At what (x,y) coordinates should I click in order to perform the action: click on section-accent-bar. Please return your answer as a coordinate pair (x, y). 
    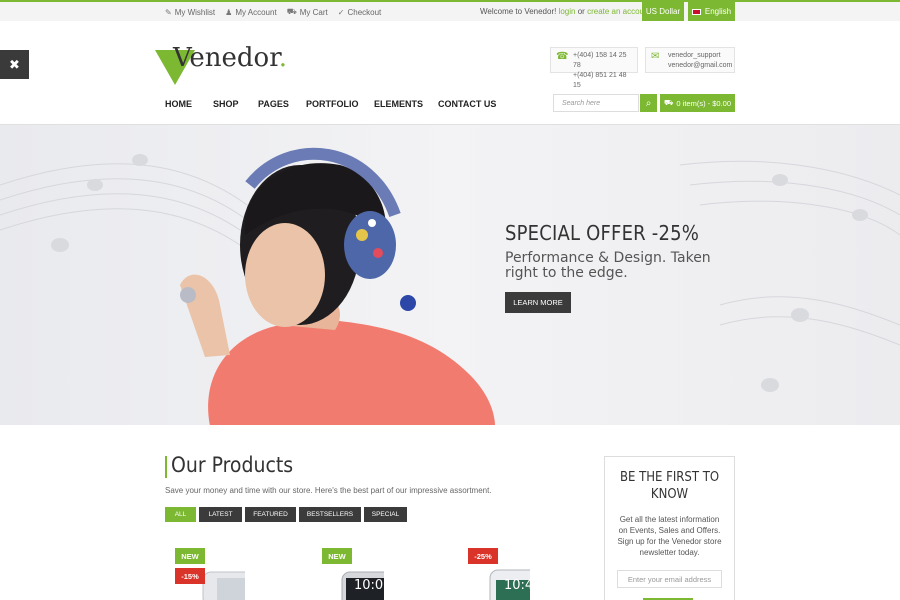
    Looking at the image, I should click on (166, 467).